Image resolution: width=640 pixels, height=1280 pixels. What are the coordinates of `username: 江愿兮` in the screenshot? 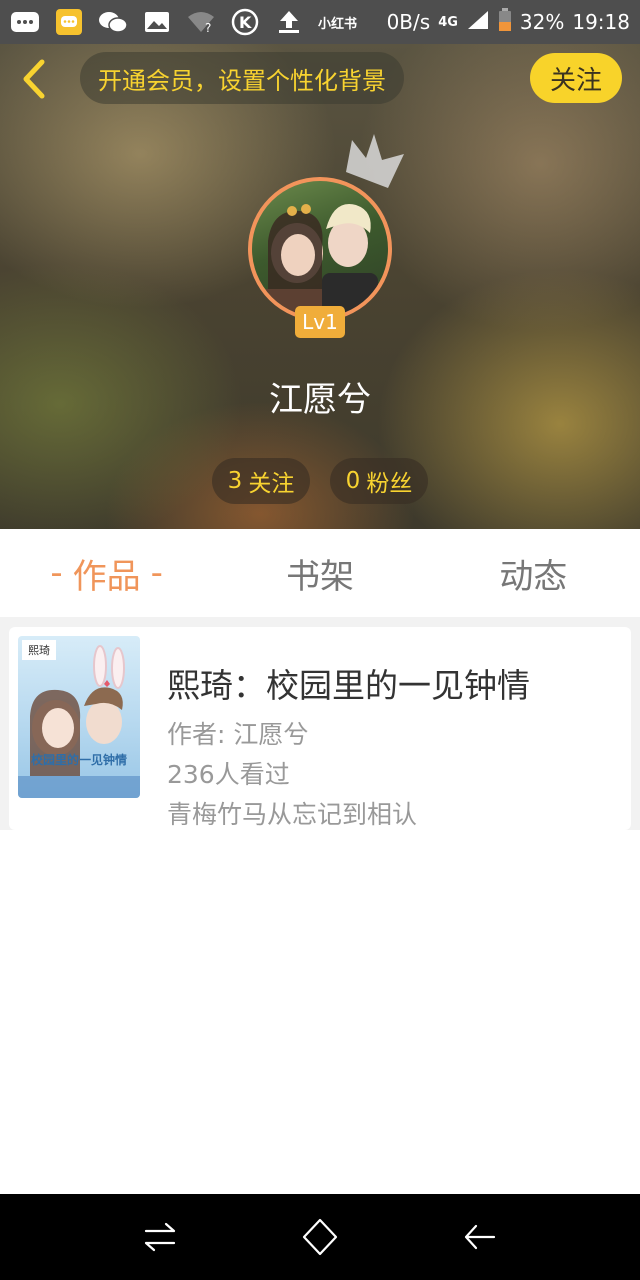 It's located at (320, 400).